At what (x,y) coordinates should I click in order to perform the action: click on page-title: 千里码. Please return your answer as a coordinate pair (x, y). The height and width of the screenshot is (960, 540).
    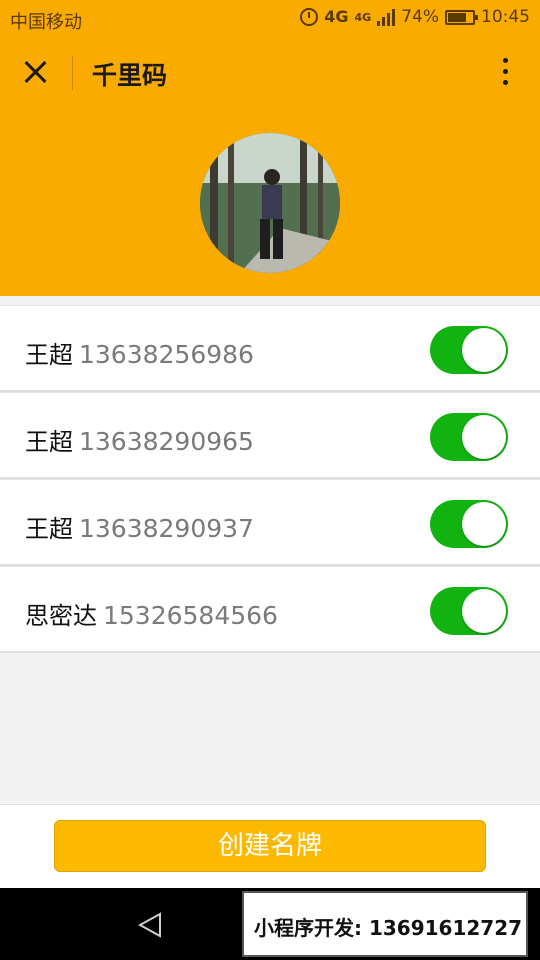
    Looking at the image, I should click on (130, 75).